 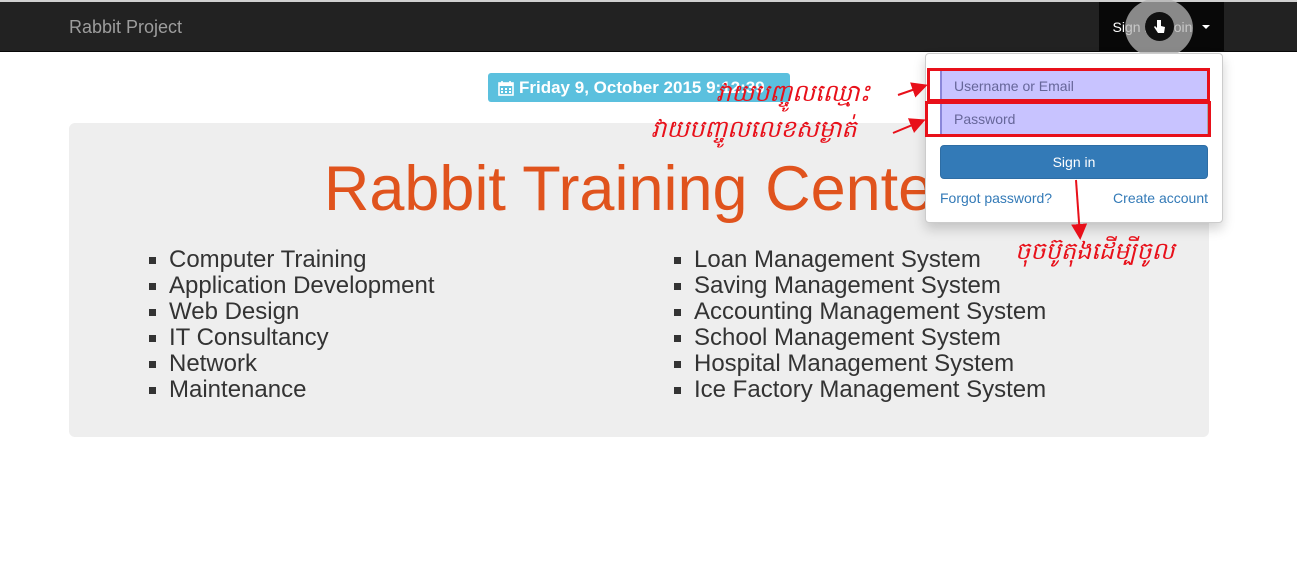 I want to click on navbar: Rabbit Project Sign in | Join, so click(x=648, y=26).